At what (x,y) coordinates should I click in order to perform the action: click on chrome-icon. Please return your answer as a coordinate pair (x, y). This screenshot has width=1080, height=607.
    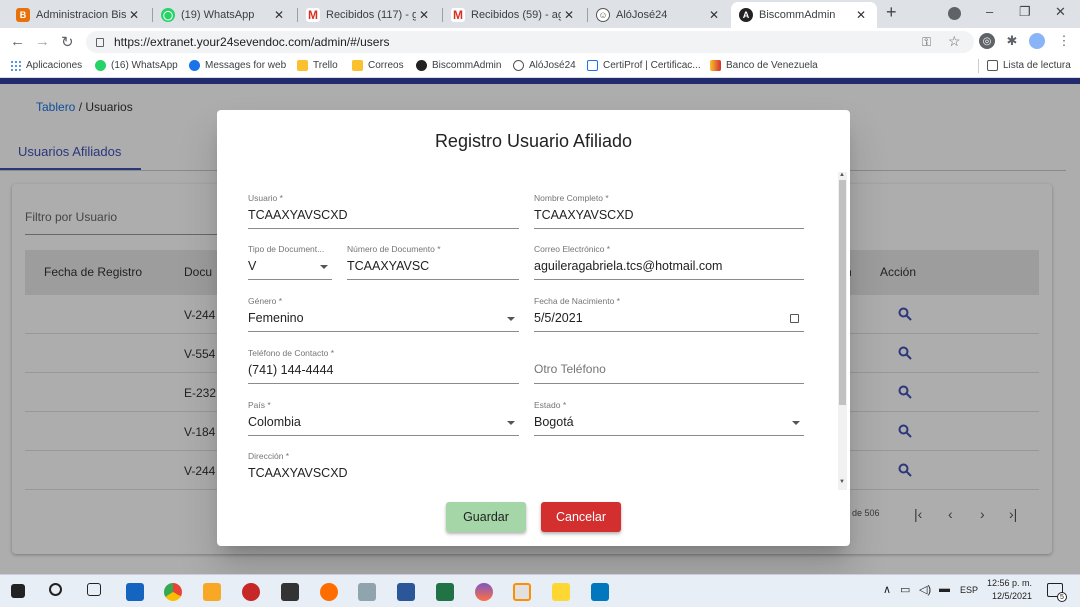
    Looking at the image, I should click on (173, 592).